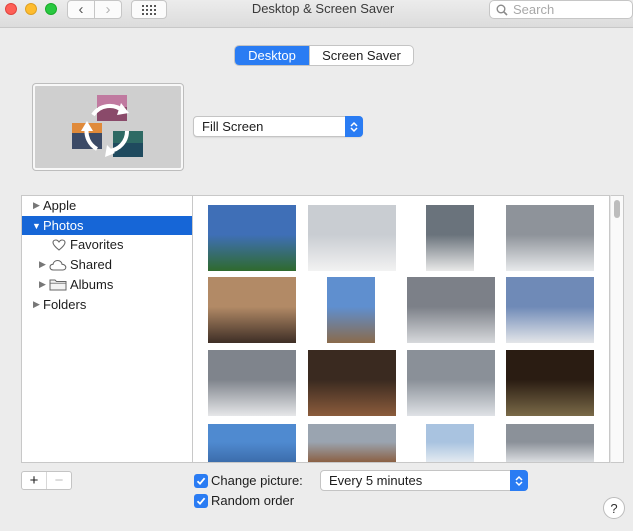 This screenshot has width=633, height=531. I want to click on tab-desktop: Desktop, so click(272, 55).